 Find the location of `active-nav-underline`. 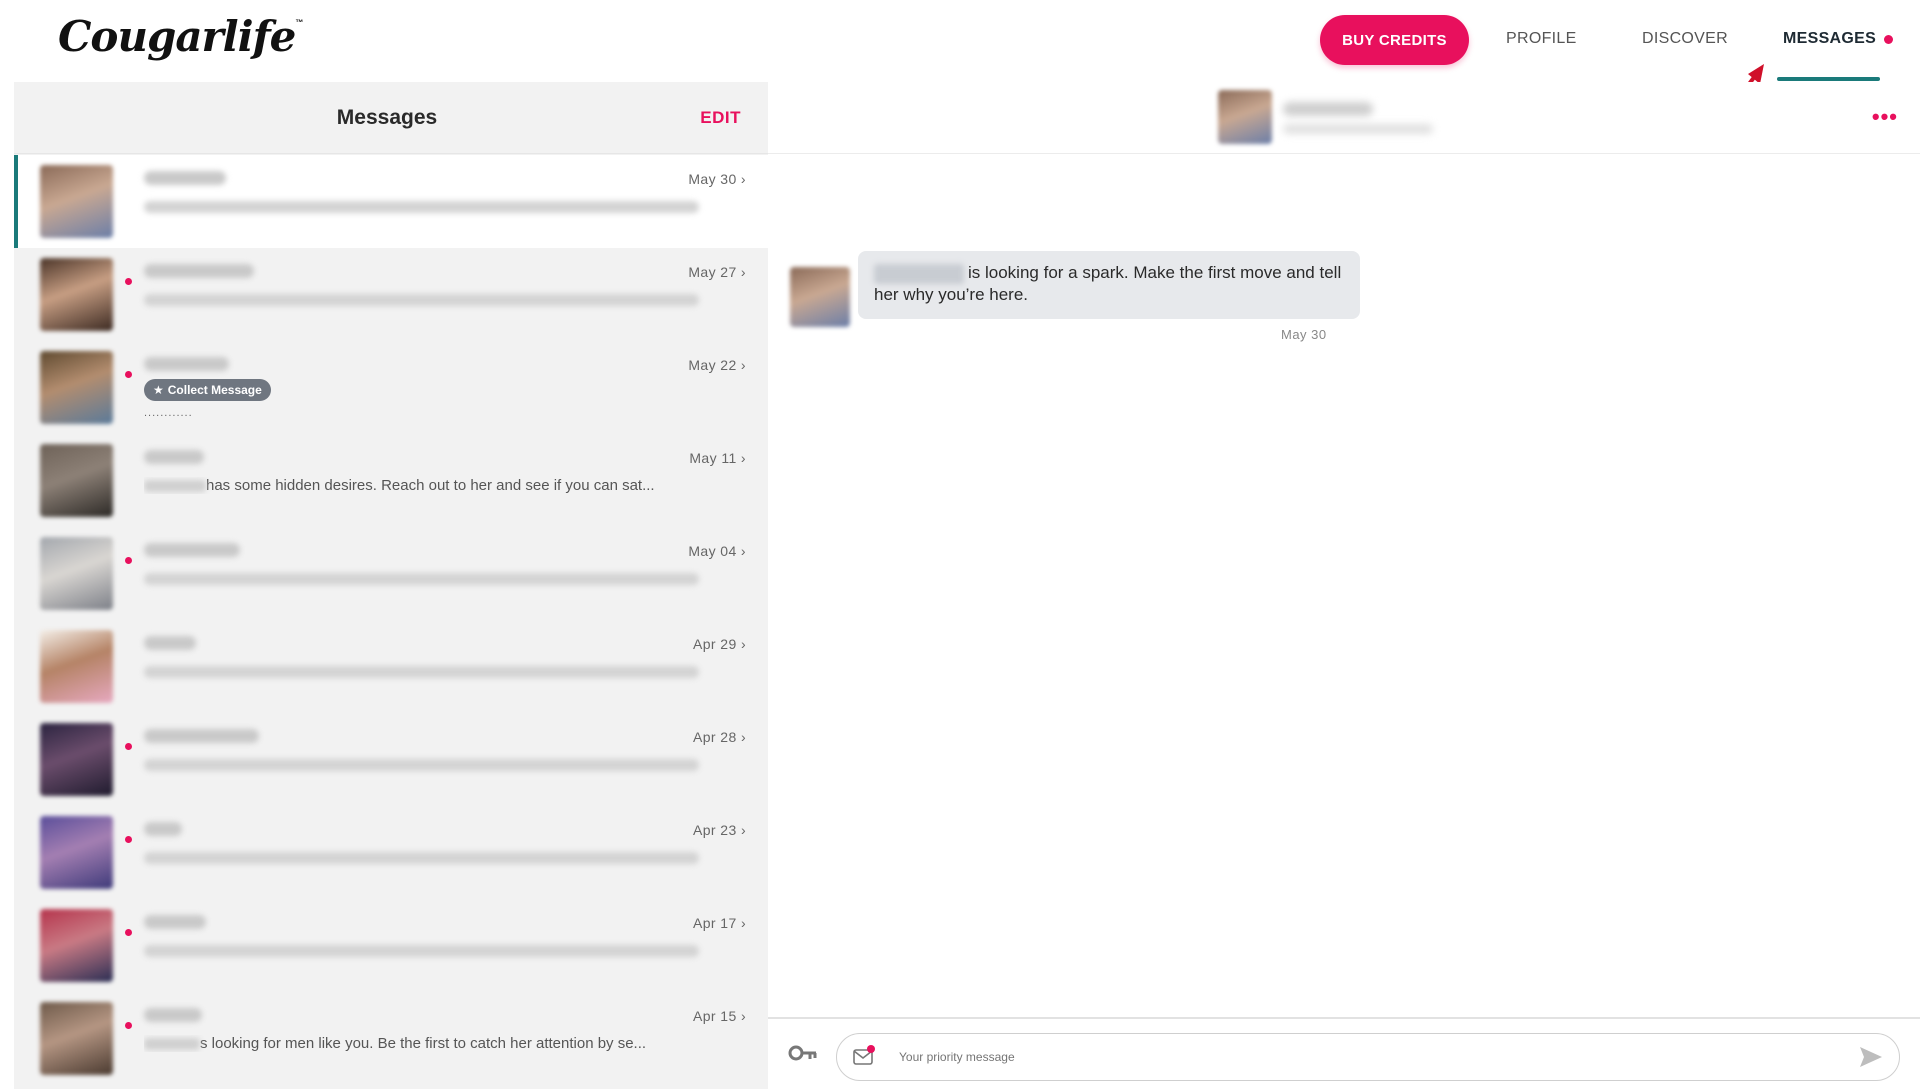

active-nav-underline is located at coordinates (1828, 79).